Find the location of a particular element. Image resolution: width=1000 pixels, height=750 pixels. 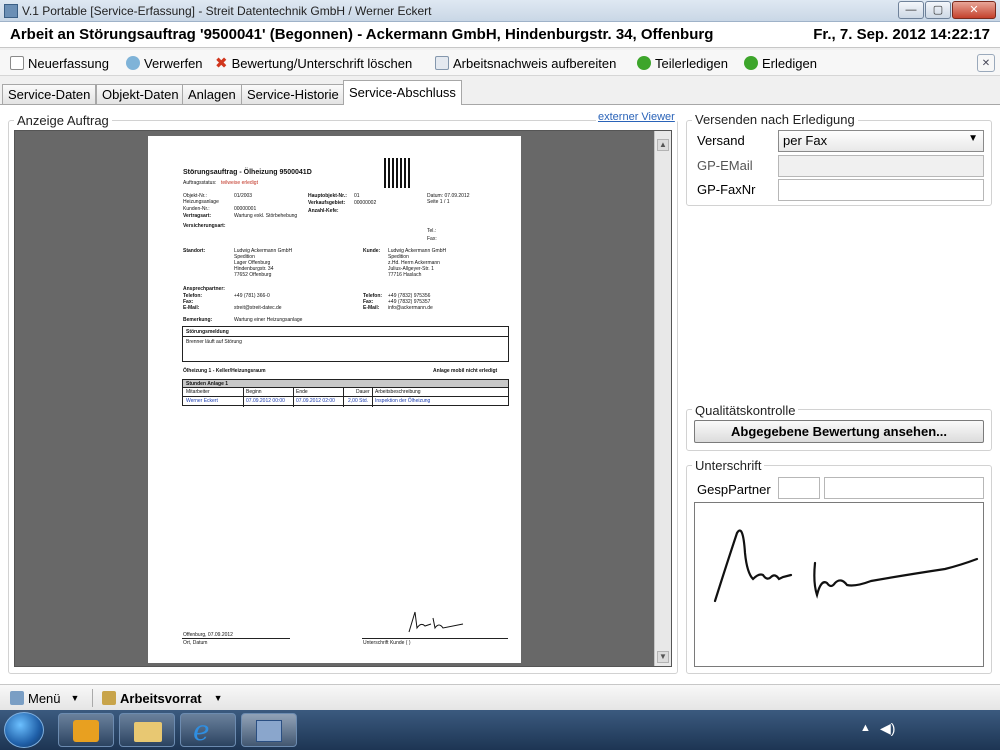

doc-system-line: Ölheizung 1 - Keller/Heizungsraum is located at coordinates (224, 371).